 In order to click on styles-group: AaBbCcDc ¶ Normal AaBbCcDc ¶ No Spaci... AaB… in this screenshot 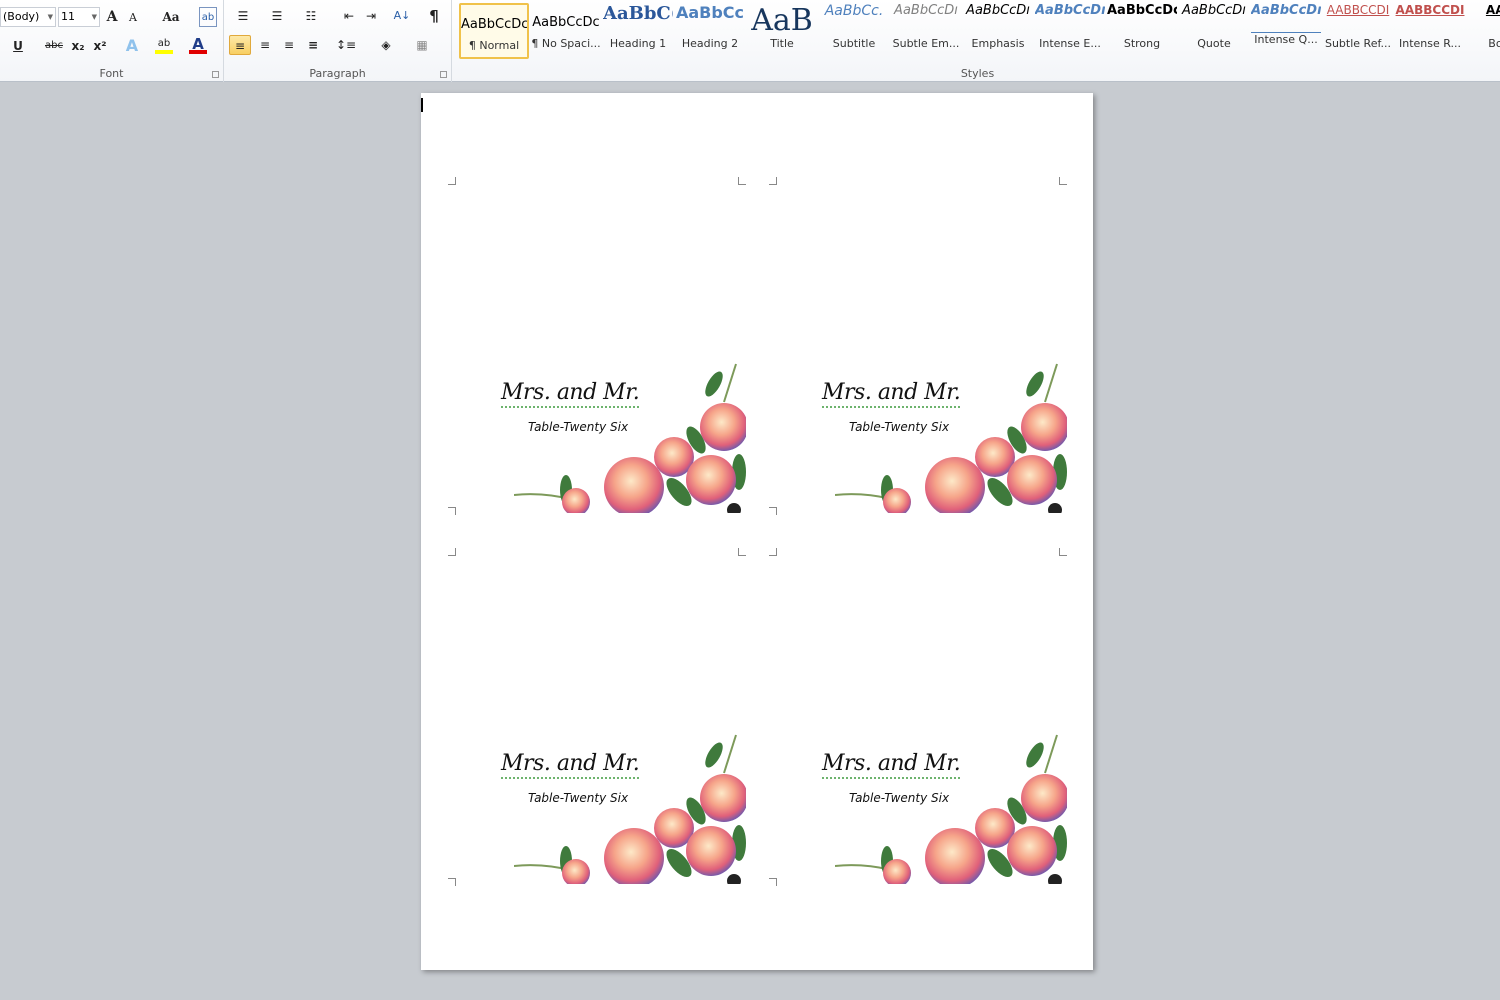, I will do `click(977, 41)`.